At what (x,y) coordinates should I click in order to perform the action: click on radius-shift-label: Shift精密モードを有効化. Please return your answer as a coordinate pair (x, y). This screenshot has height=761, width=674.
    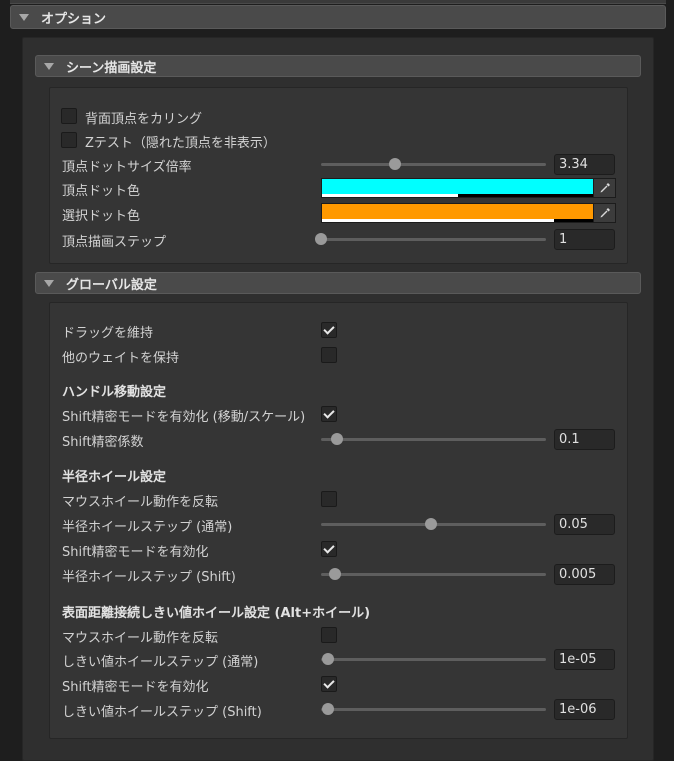
    Looking at the image, I should click on (135, 552).